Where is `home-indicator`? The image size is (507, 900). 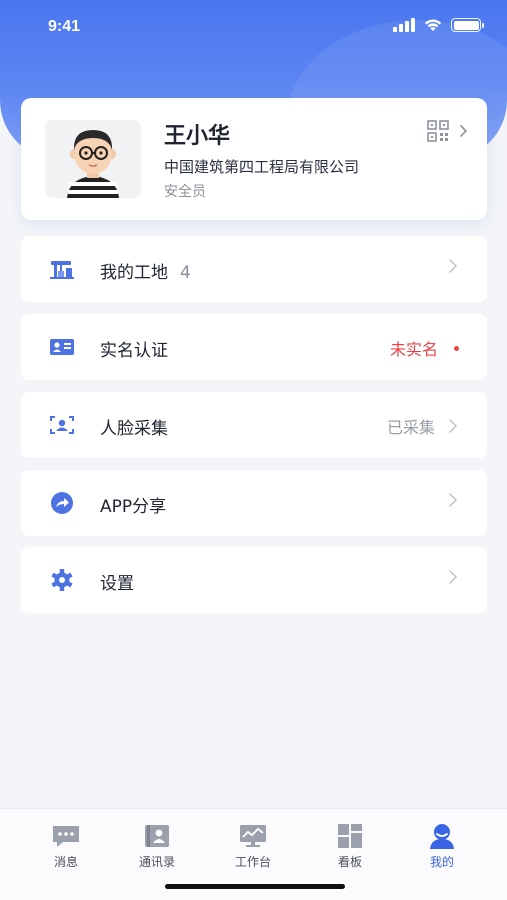
home-indicator is located at coordinates (255, 886).